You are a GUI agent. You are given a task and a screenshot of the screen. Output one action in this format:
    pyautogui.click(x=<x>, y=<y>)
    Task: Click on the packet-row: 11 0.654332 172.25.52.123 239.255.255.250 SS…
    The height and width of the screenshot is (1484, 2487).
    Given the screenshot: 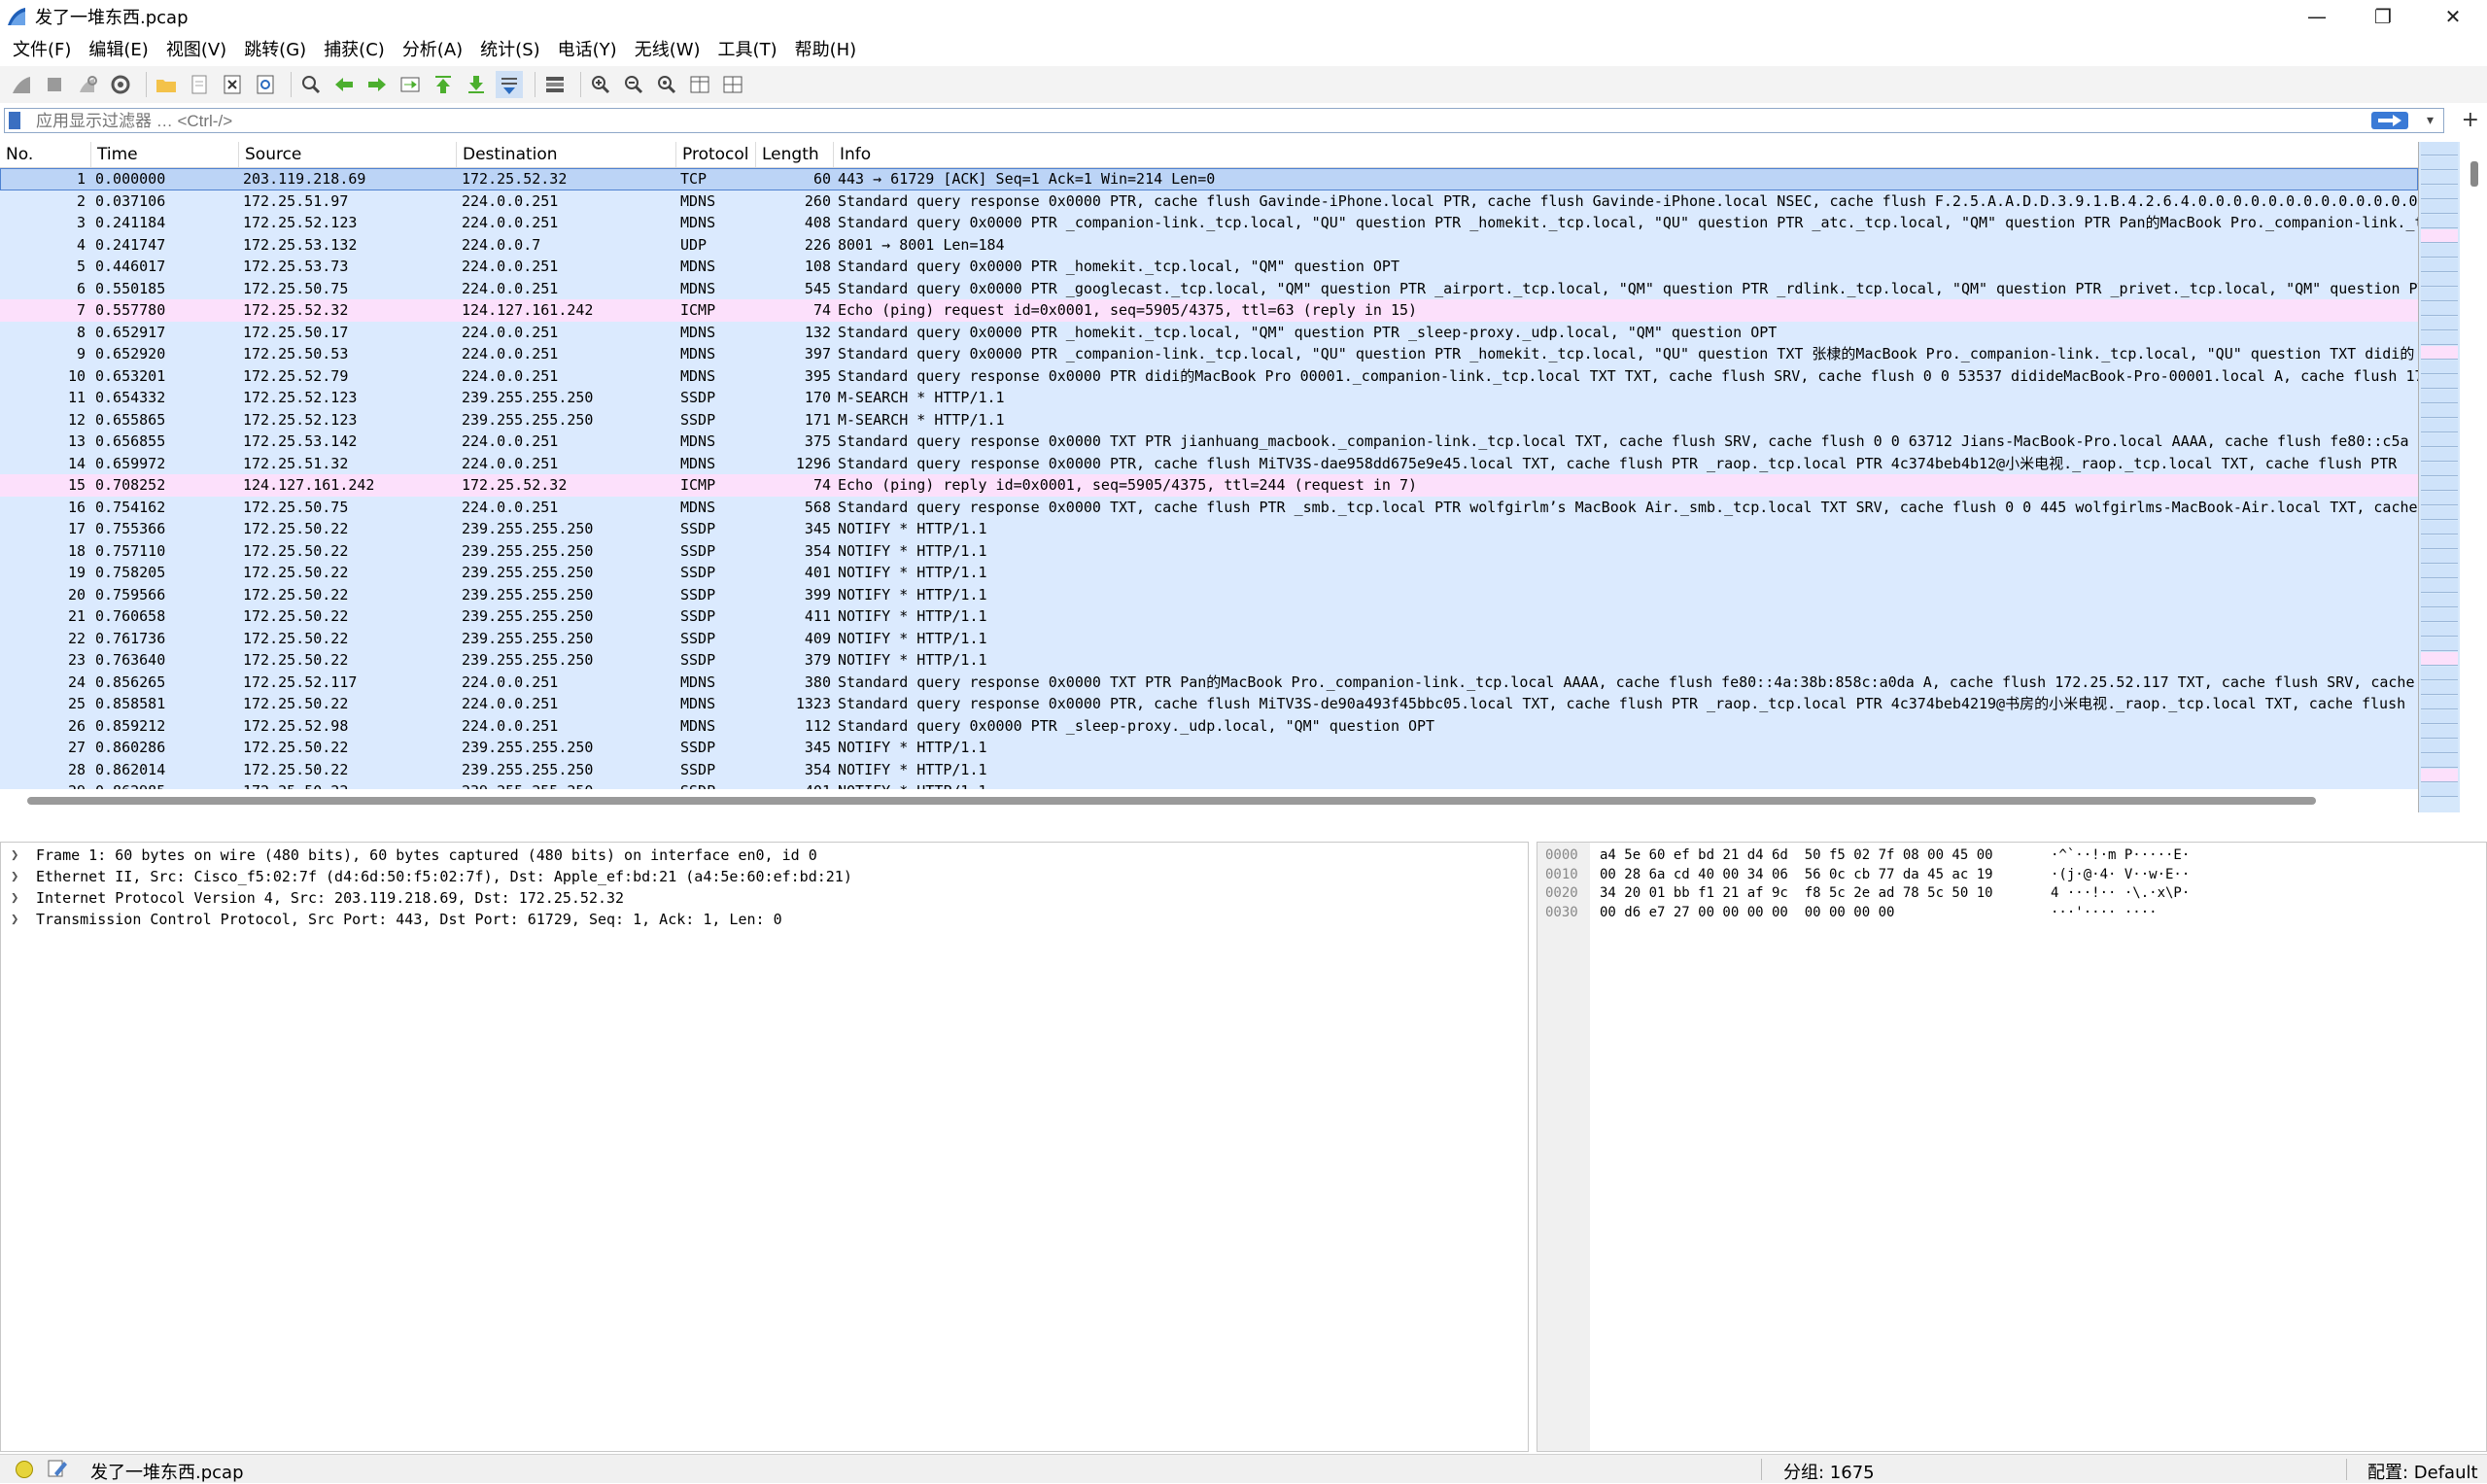 What is the action you would take?
    pyautogui.click(x=1209, y=398)
    